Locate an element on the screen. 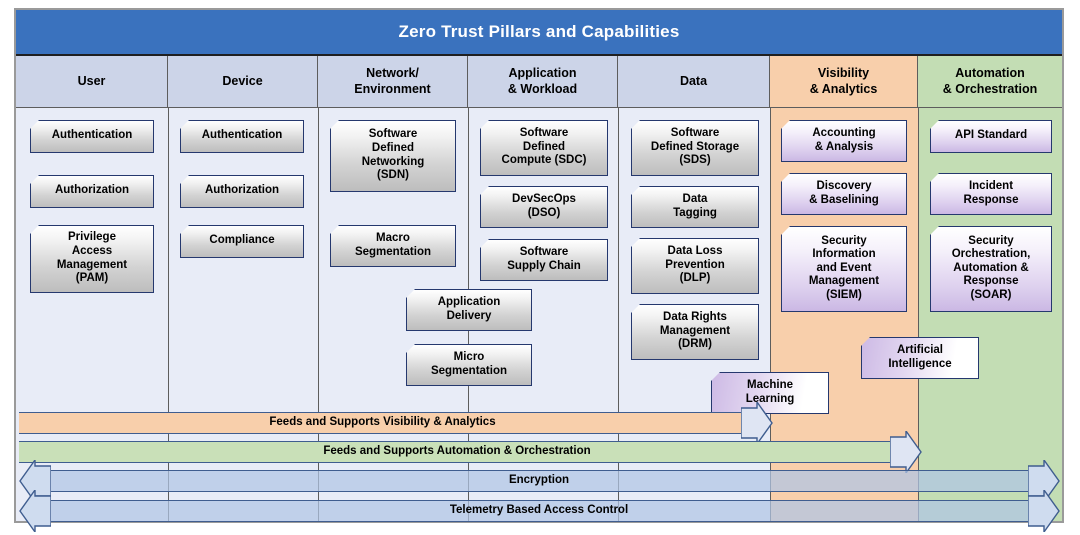 This screenshot has height=535, width=1080. capability-label: Compliance is located at coordinates (242, 240).